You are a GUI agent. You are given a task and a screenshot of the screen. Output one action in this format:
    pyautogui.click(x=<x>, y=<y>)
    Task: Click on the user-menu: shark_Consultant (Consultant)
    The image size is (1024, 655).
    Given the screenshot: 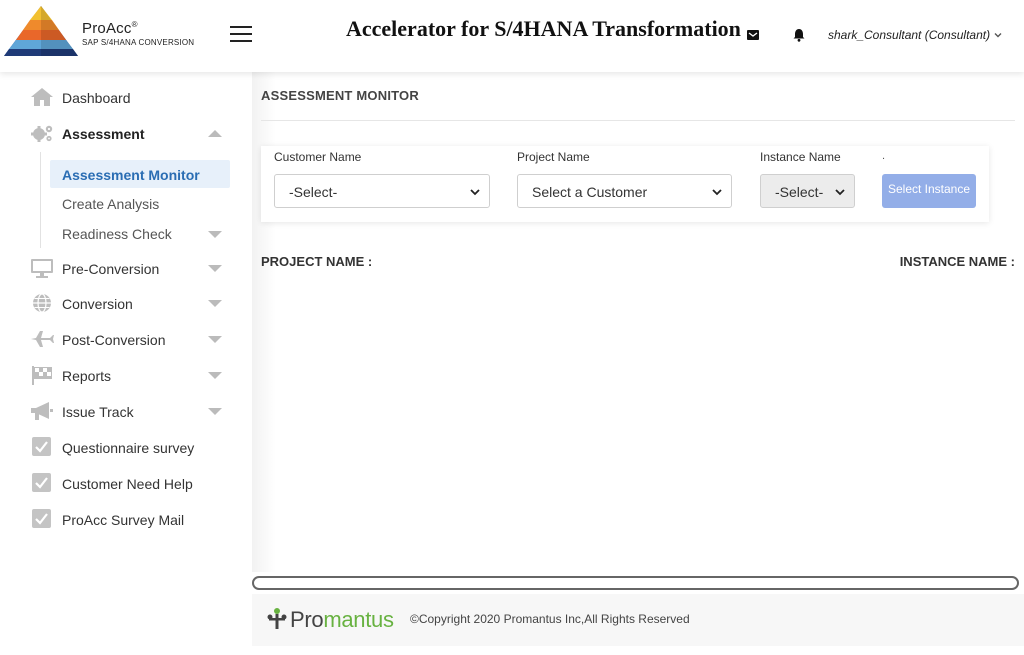 What is the action you would take?
    pyautogui.click(x=909, y=35)
    